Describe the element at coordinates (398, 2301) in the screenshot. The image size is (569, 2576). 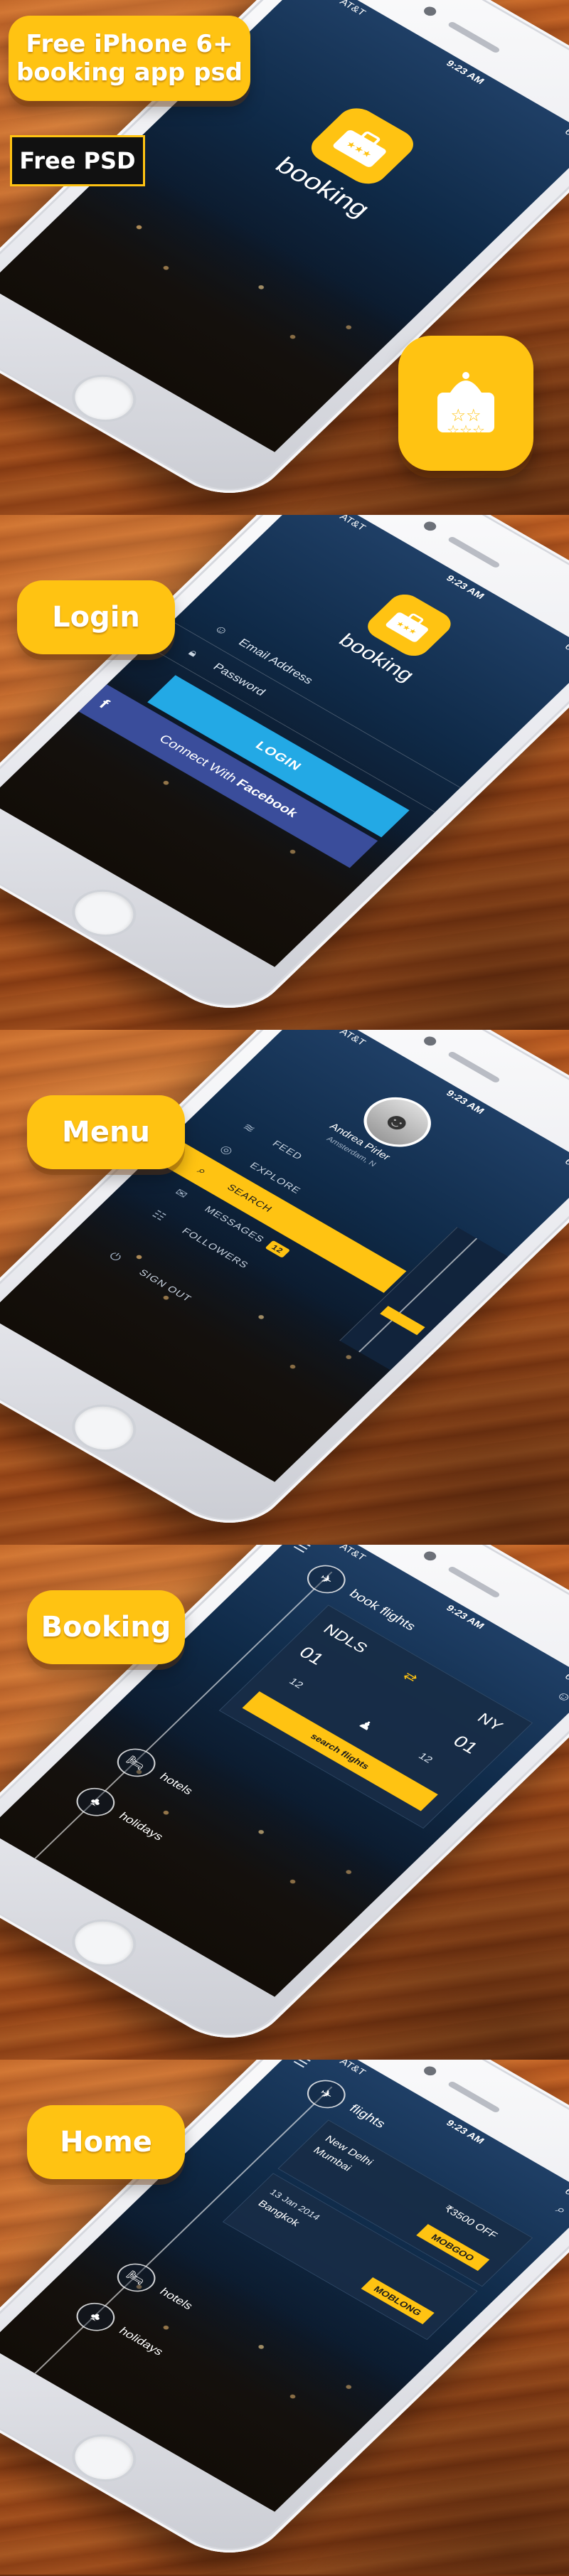
I see `promo-code-2: MOBLONG` at that location.